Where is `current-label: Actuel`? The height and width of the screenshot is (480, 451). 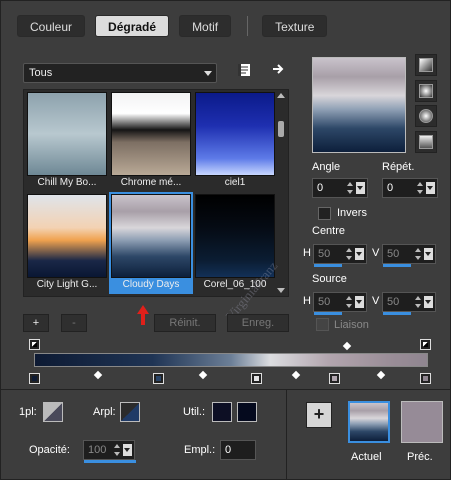
current-label: Actuel is located at coordinates (366, 457).